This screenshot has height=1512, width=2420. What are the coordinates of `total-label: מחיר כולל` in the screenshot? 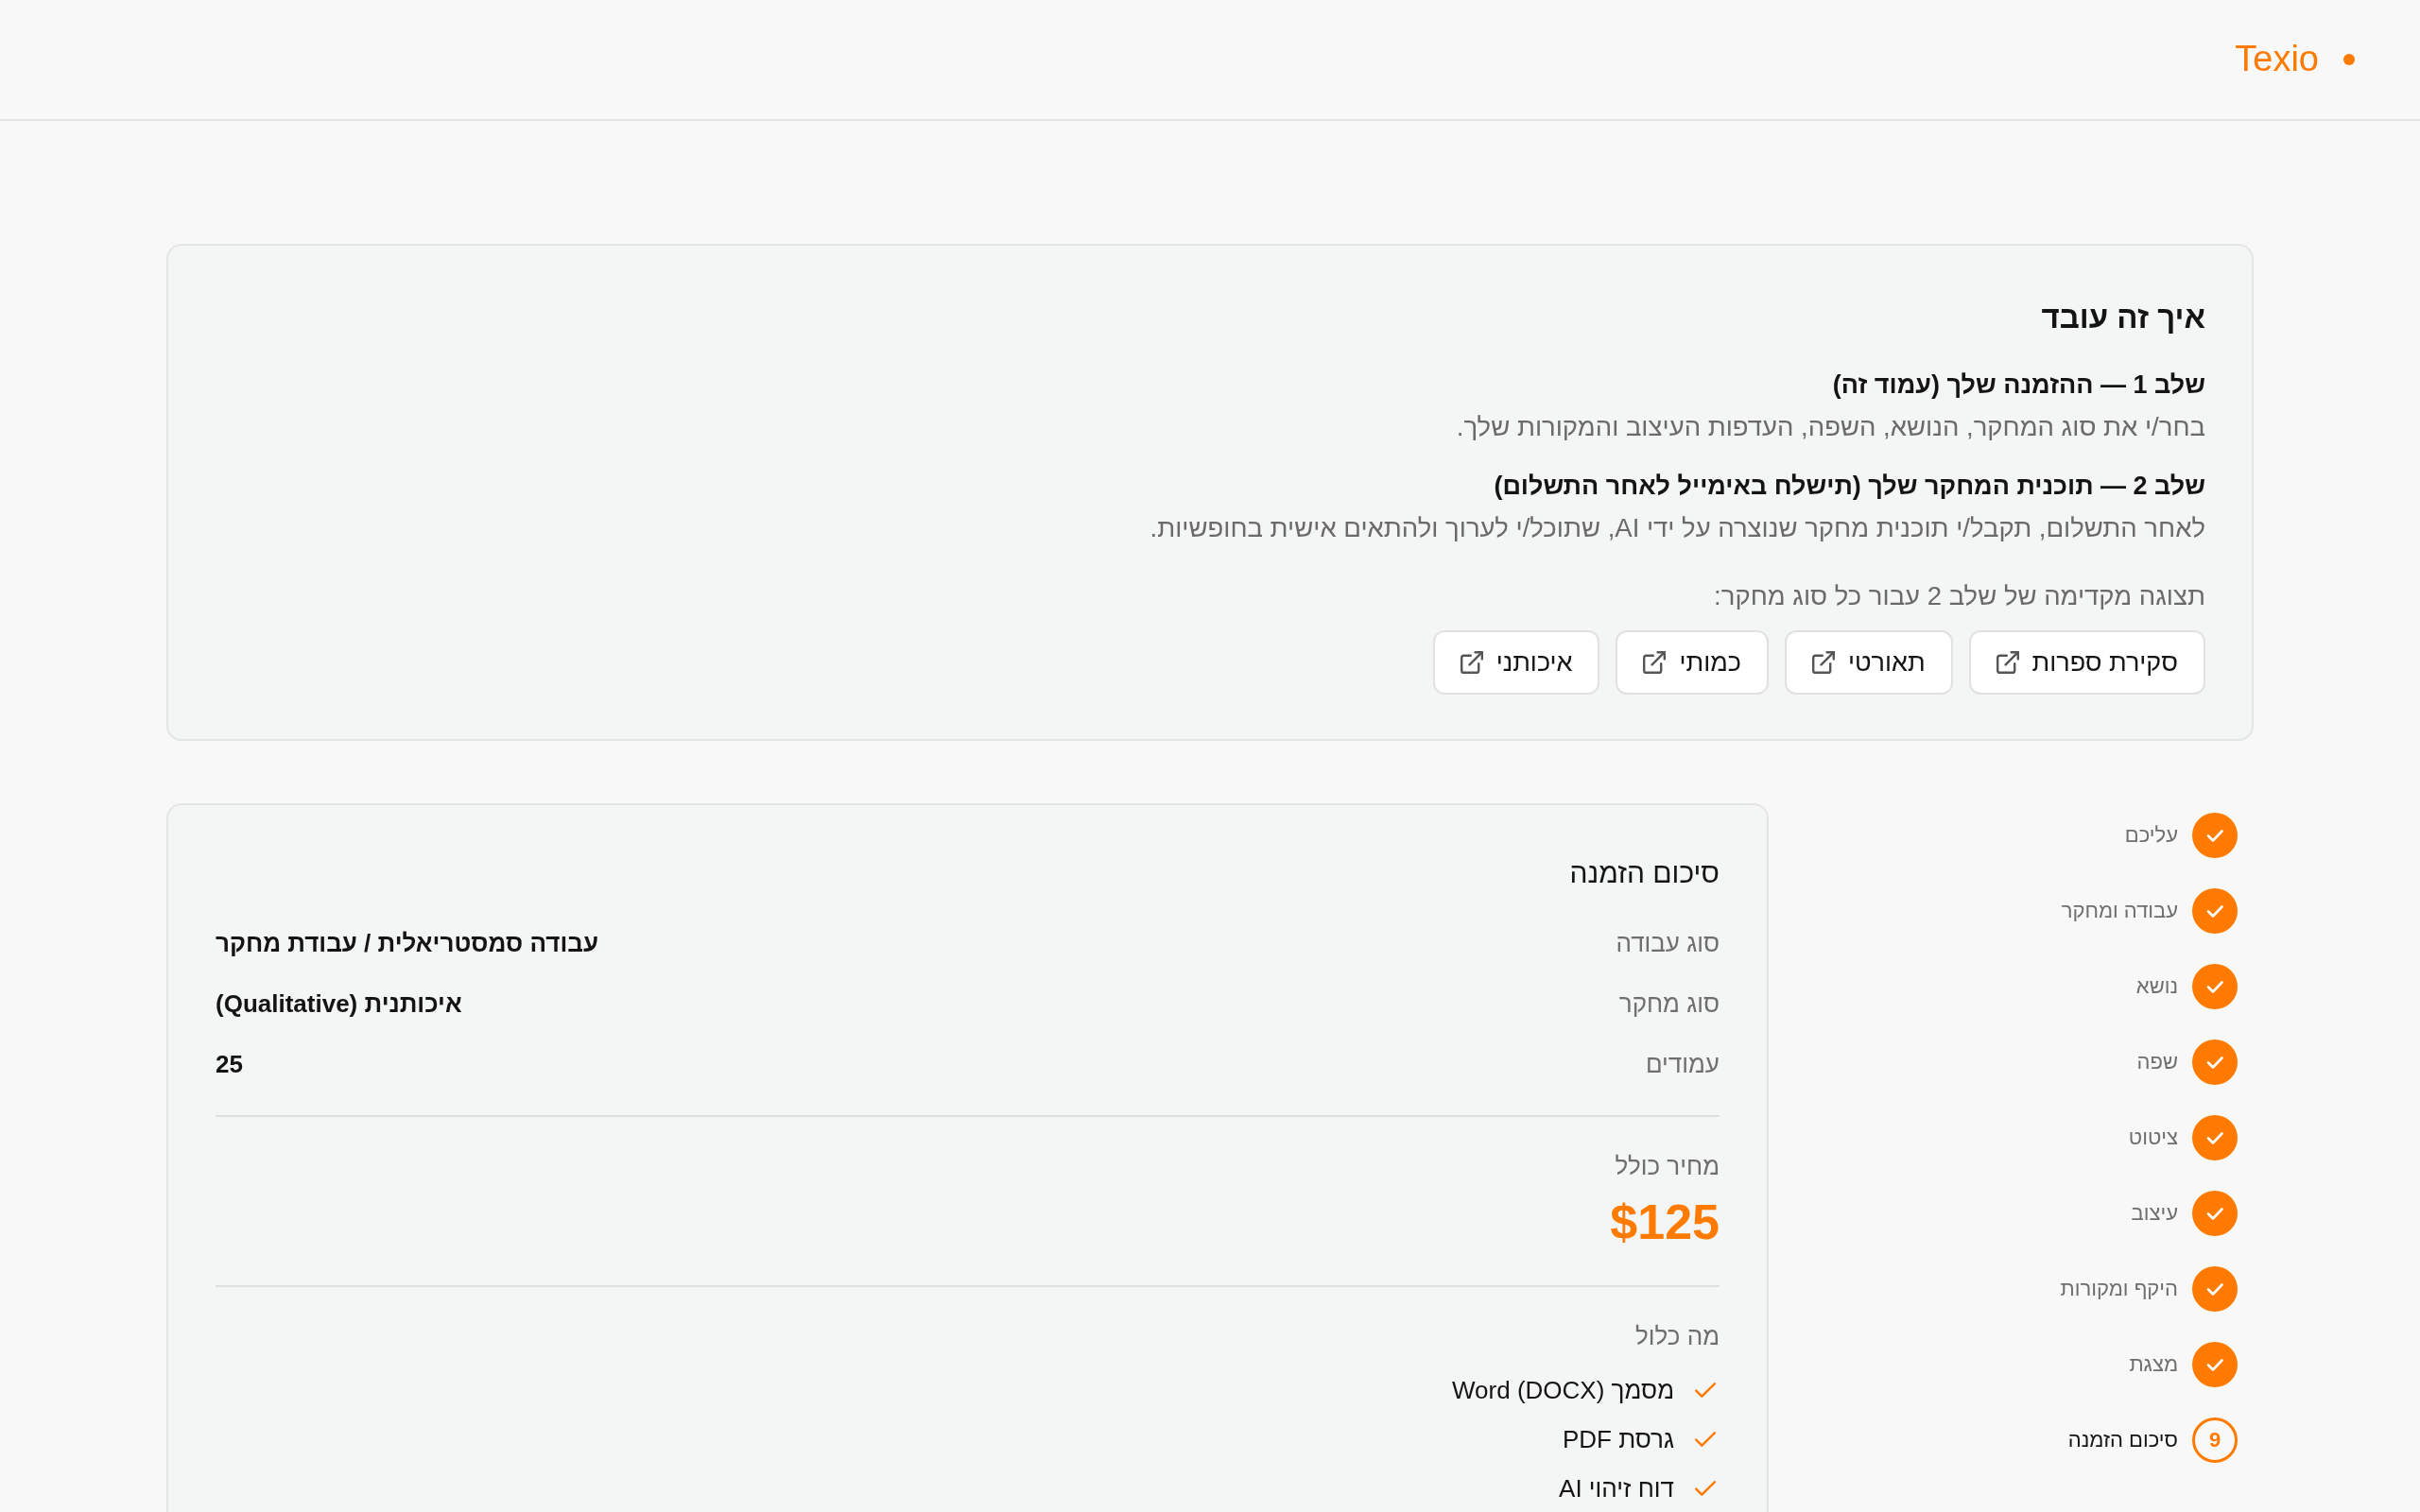 It's located at (1667, 1166).